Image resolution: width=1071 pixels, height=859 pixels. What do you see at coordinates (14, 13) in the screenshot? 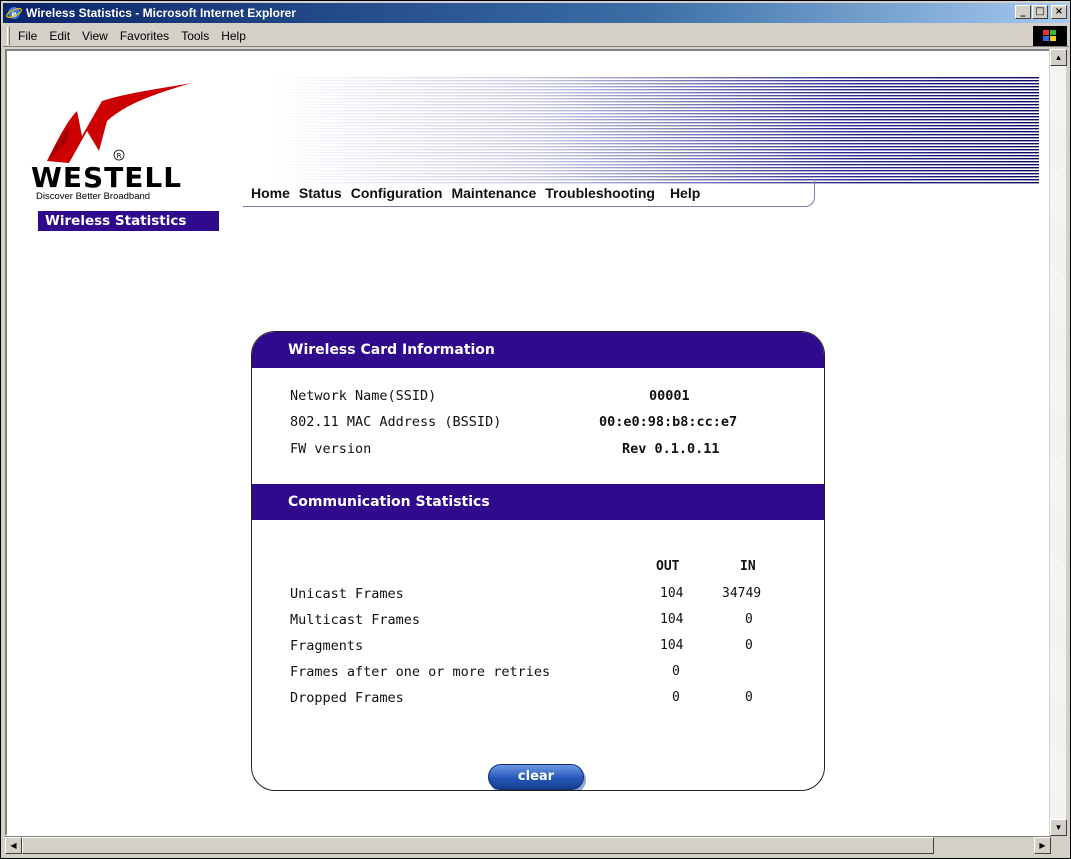
I see `internet-explorer-icon: e` at bounding box center [14, 13].